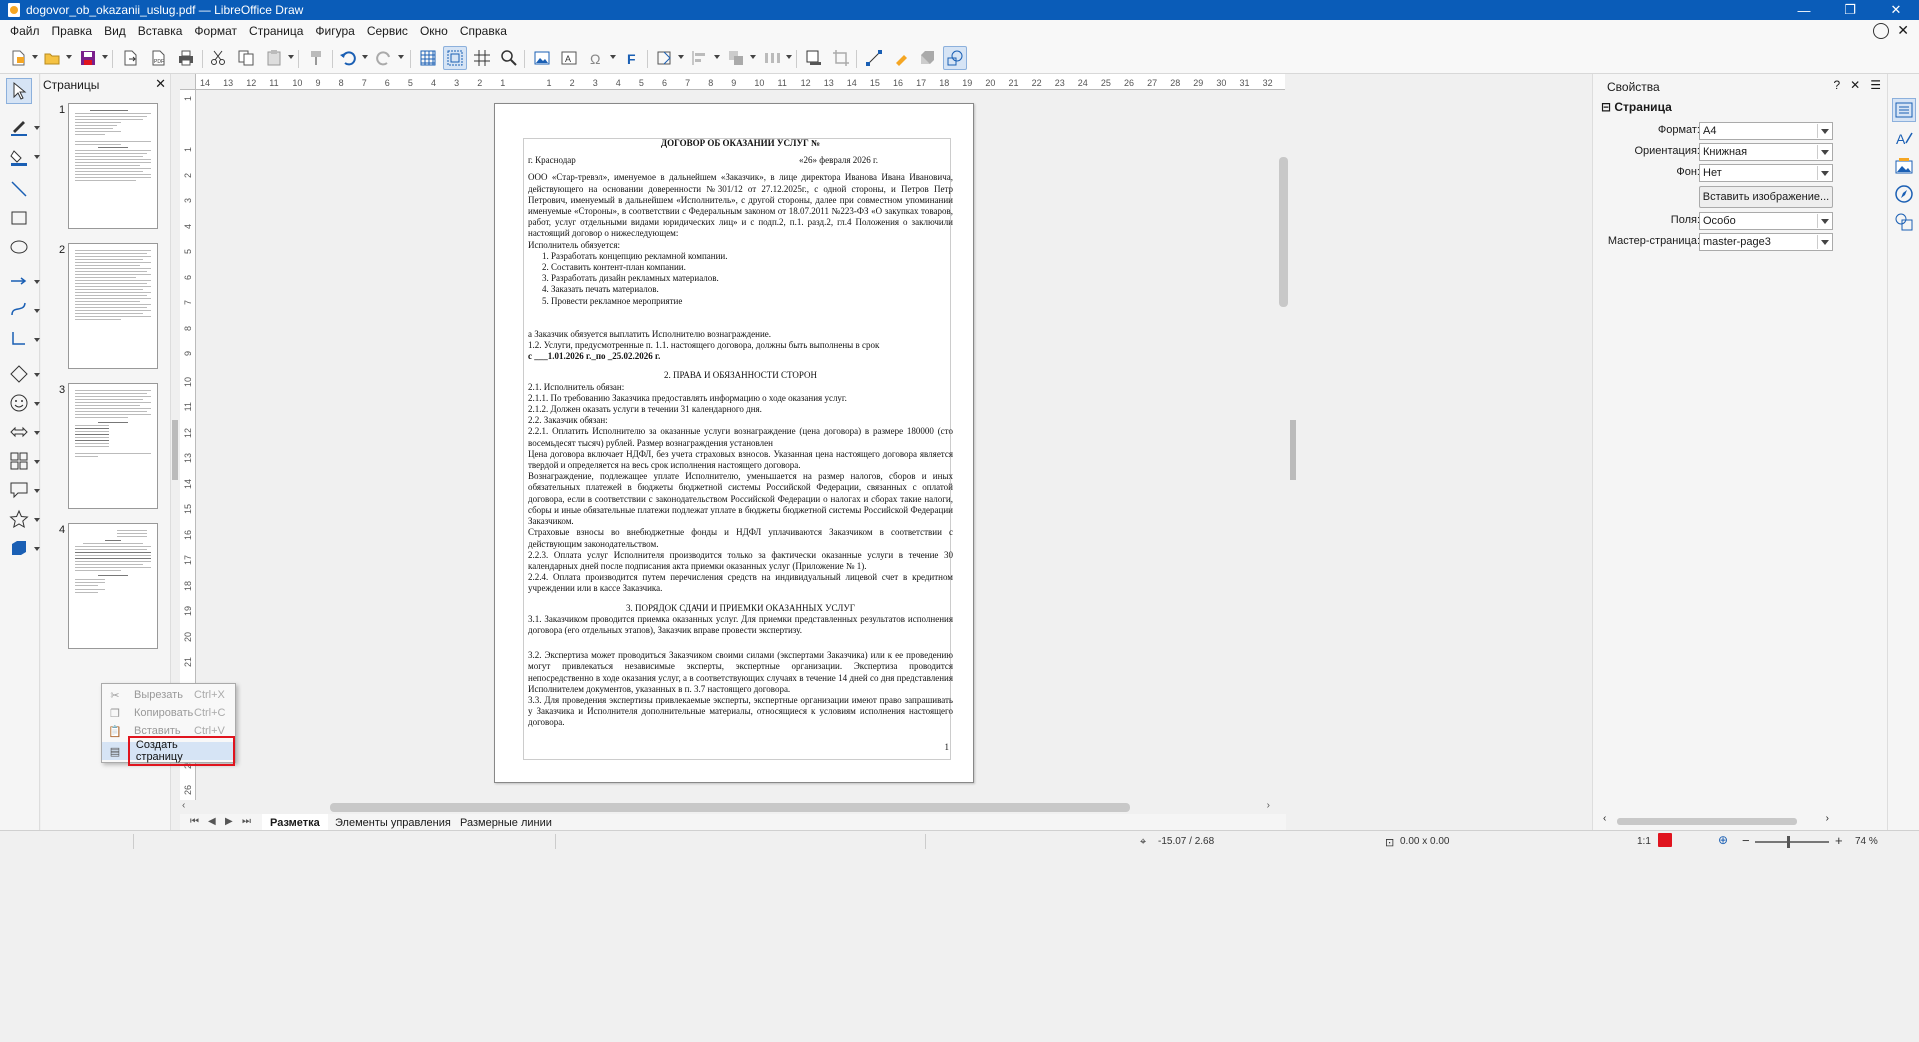 The image size is (1919, 1042). I want to click on crop-icon, so click(841, 58).